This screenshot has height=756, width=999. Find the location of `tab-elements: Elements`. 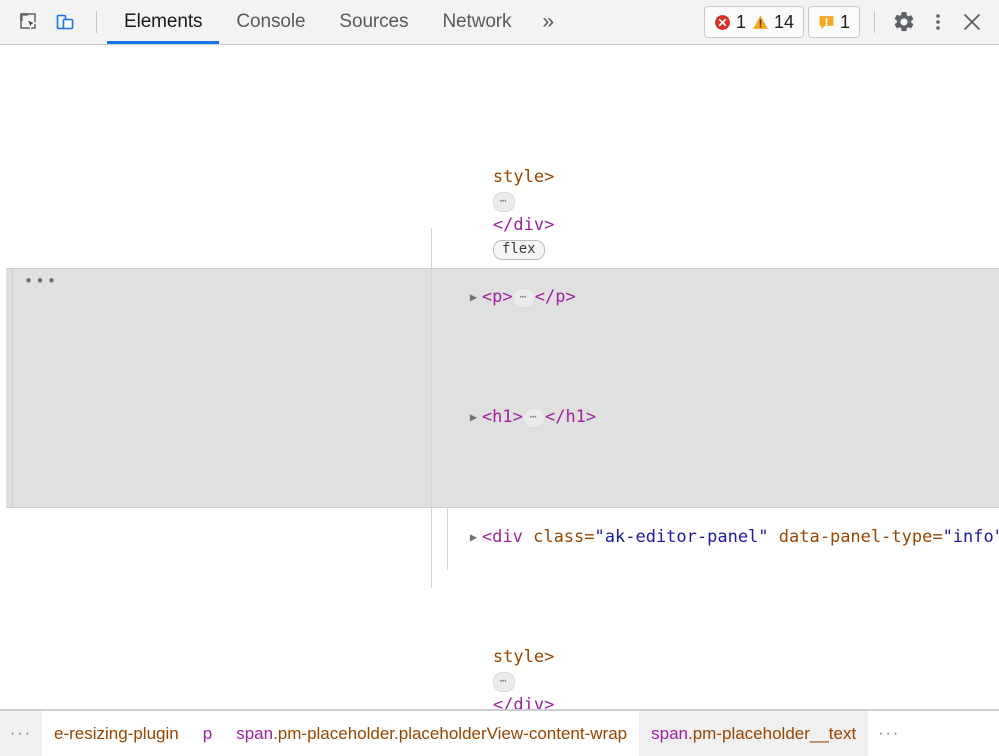

tab-elements: Elements is located at coordinates (163, 22).